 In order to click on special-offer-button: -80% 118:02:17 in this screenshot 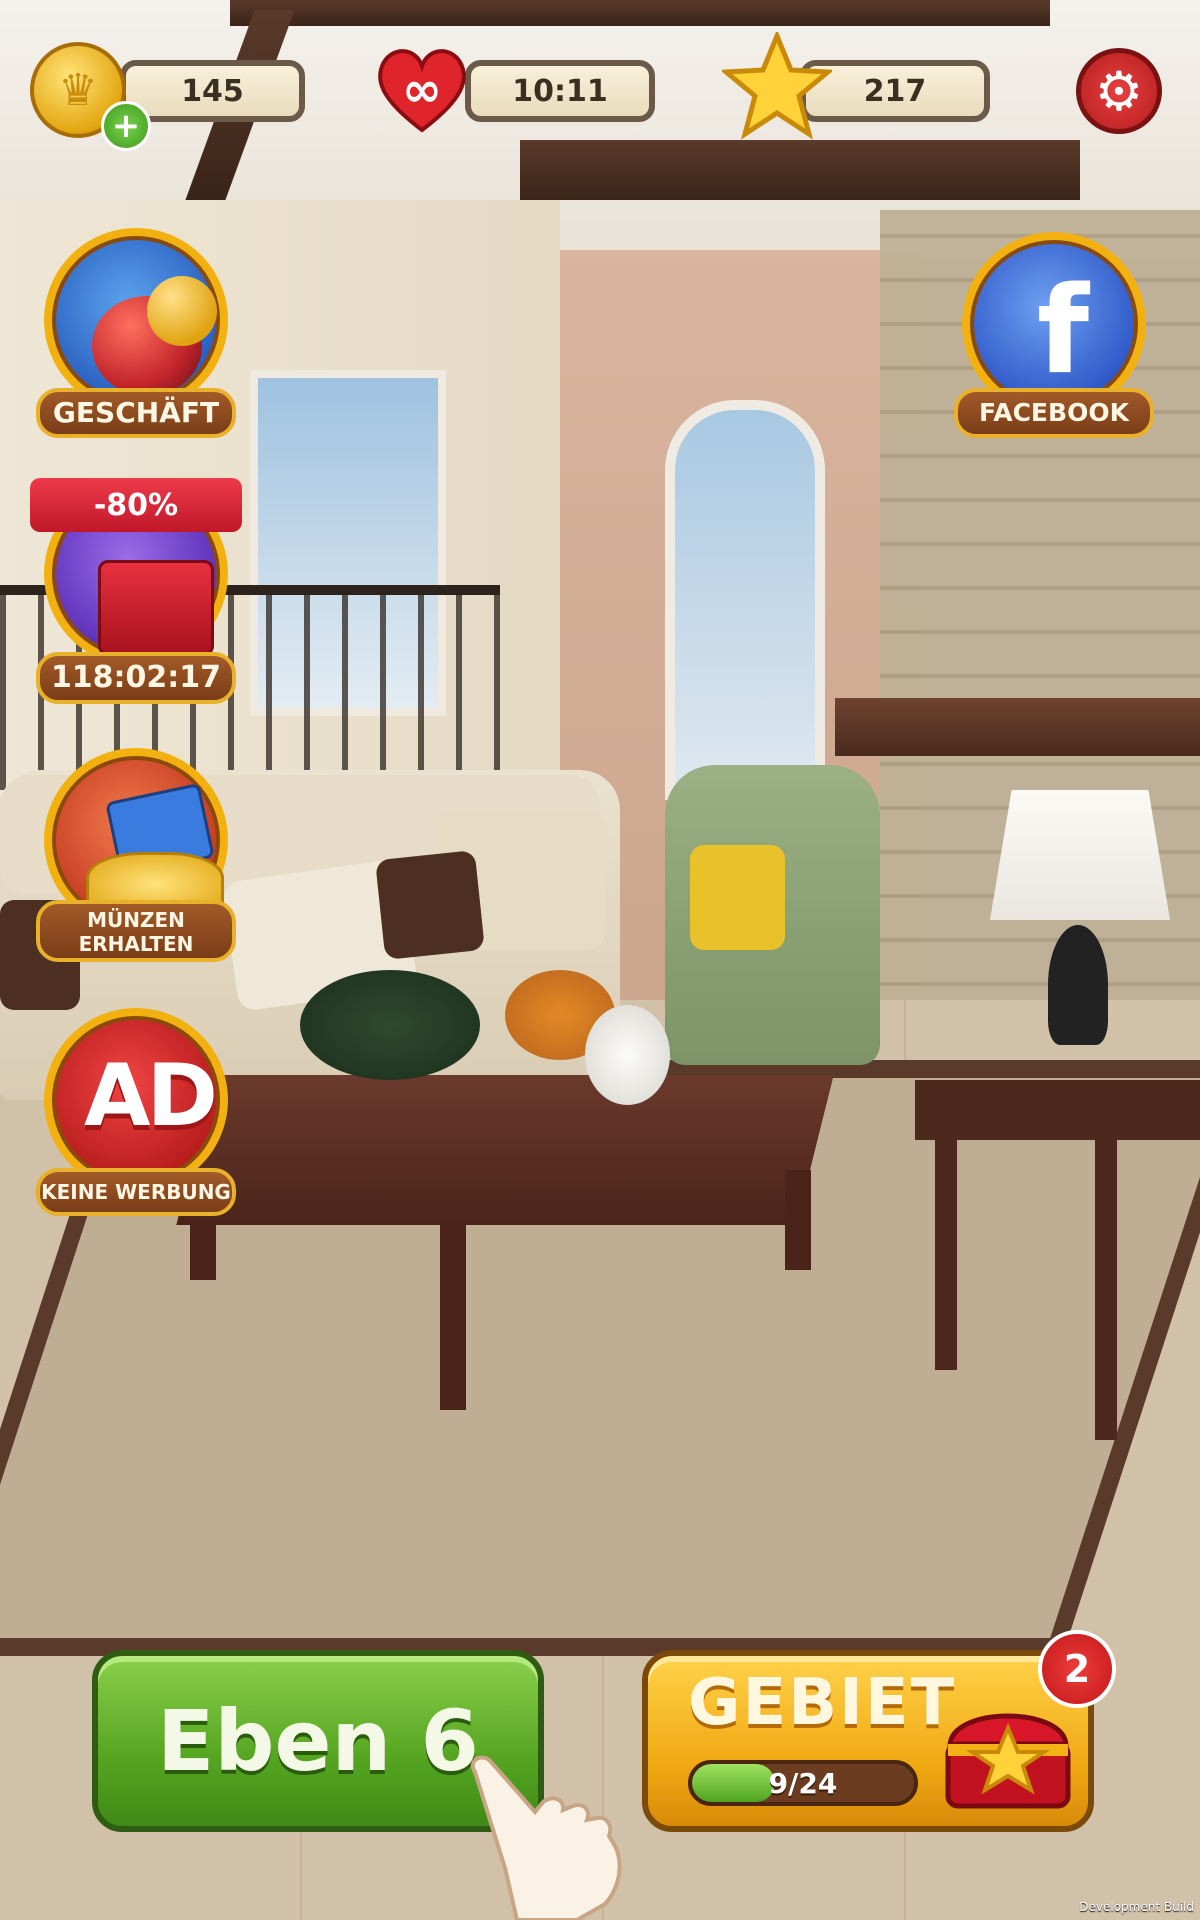, I will do `click(136, 591)`.